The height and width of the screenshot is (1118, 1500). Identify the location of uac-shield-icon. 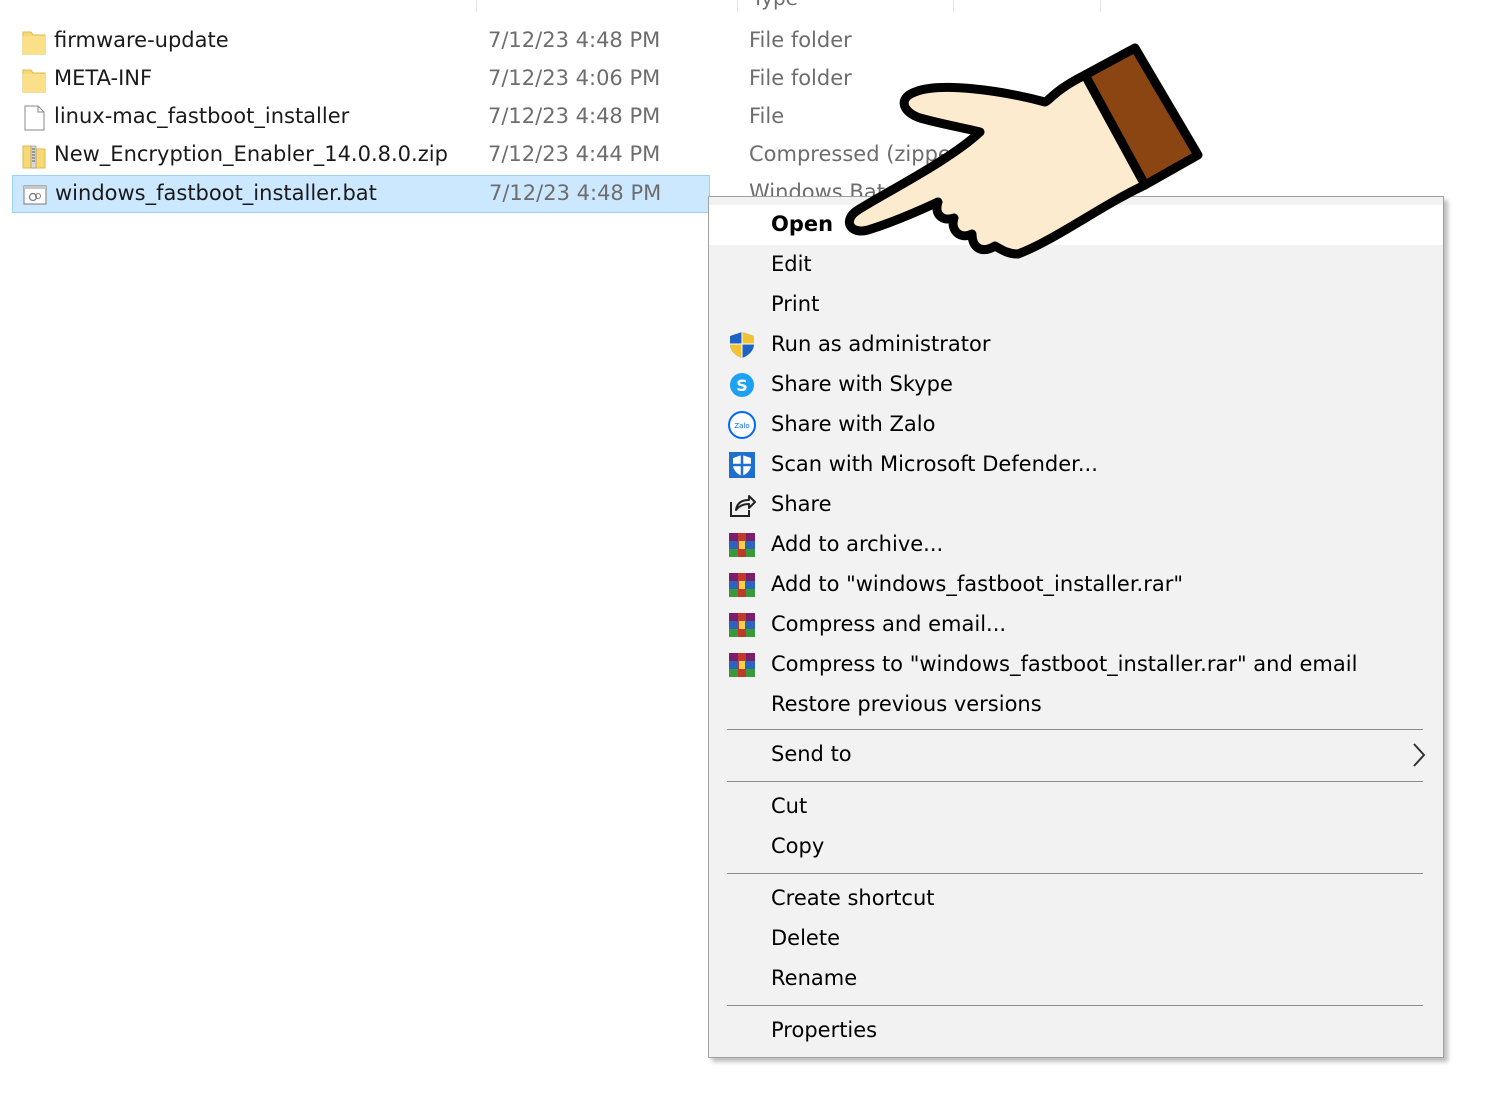
(742, 345).